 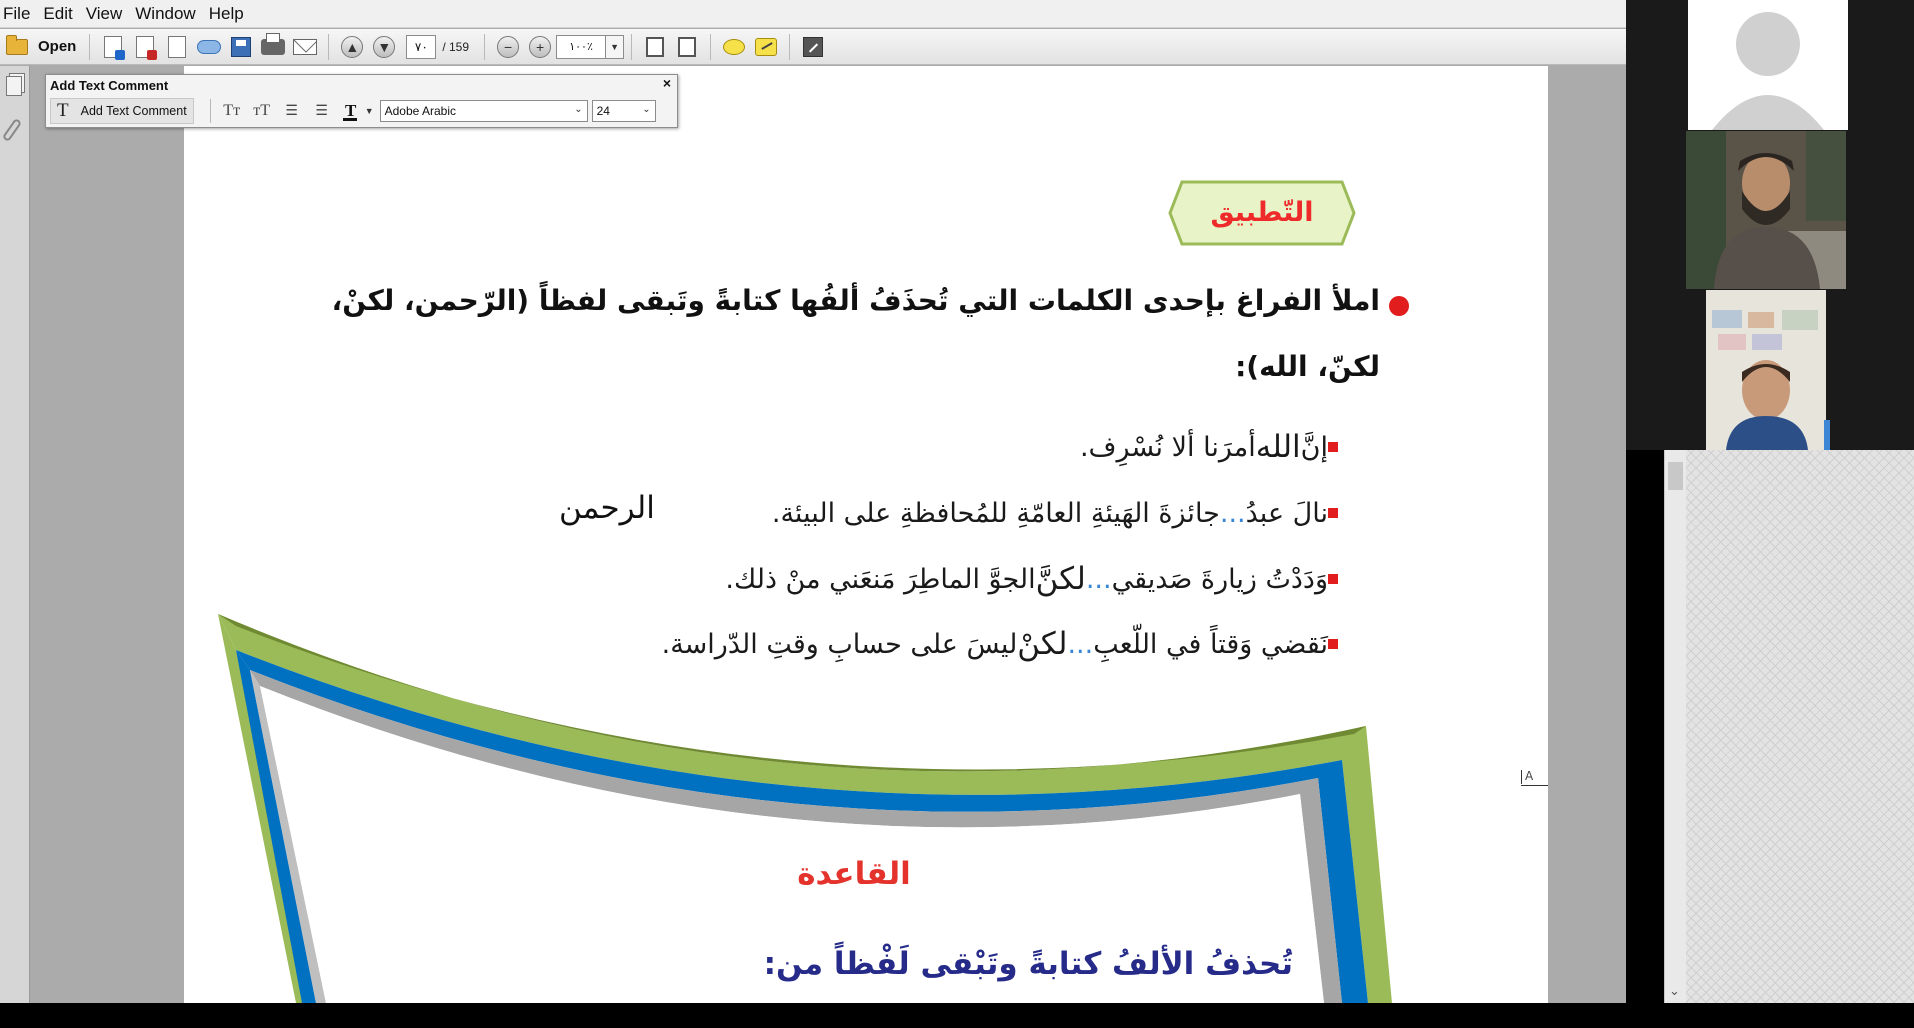 What do you see at coordinates (232, 111) in the screenshot?
I see `decrease-text-size-icon: Tт` at bounding box center [232, 111].